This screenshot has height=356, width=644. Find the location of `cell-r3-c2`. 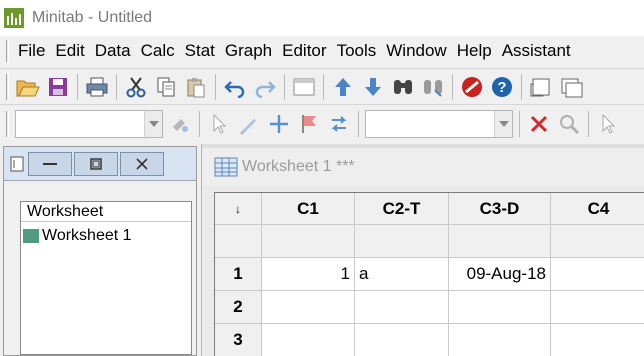

cell-r3-c2 is located at coordinates (402, 340).